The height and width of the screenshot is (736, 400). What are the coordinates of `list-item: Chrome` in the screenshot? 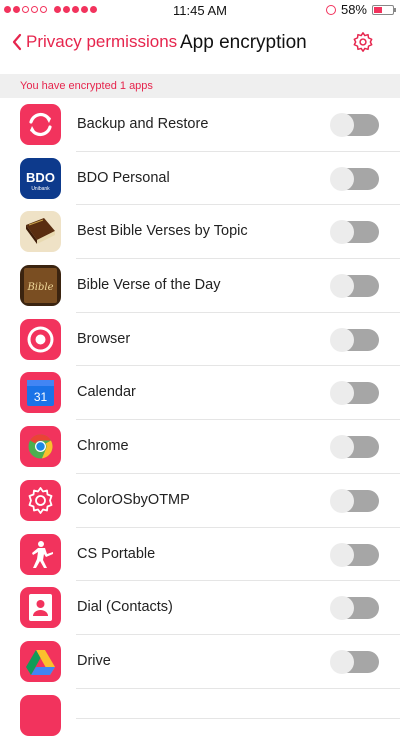 It's located at (200, 447).